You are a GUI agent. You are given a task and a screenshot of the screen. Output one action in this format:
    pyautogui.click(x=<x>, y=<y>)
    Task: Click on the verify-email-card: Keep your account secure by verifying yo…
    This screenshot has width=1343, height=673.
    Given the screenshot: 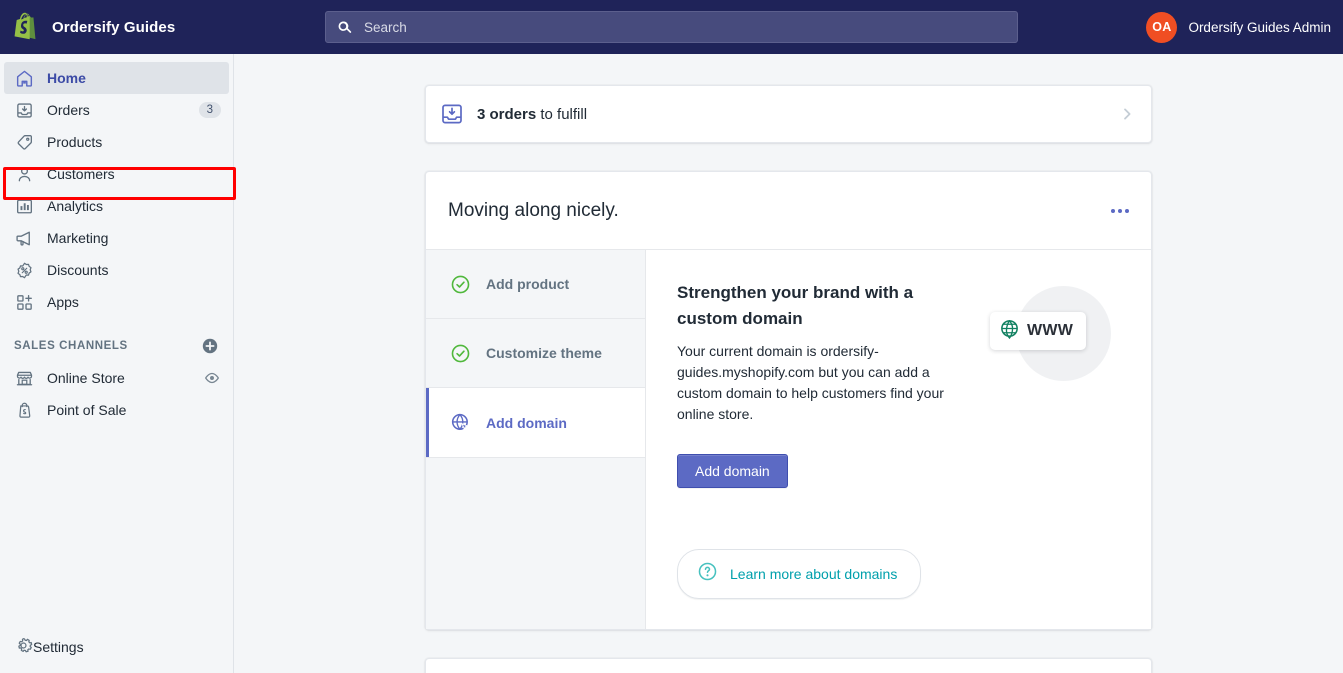 What is the action you would take?
    pyautogui.click(x=788, y=665)
    